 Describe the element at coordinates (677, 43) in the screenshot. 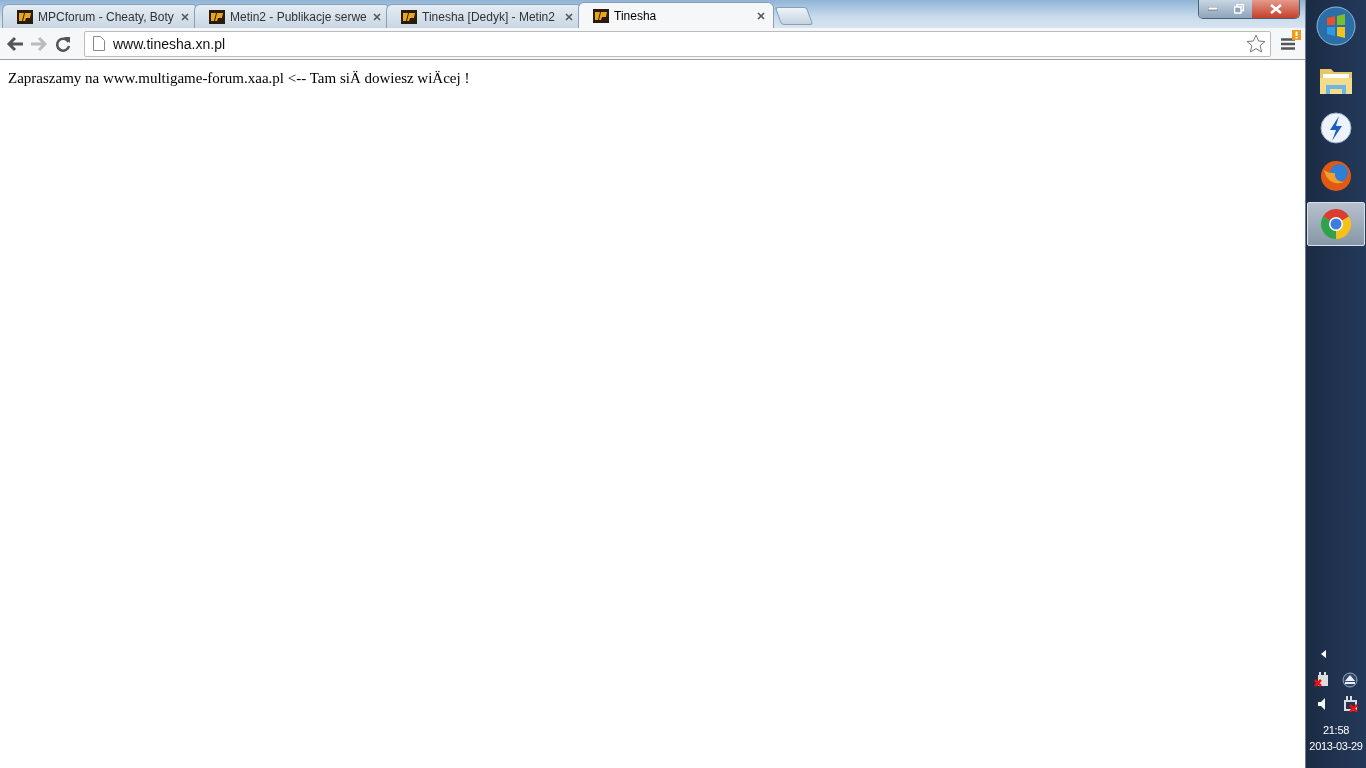

I see `address-field: www.tinesha.xn.pl` at that location.